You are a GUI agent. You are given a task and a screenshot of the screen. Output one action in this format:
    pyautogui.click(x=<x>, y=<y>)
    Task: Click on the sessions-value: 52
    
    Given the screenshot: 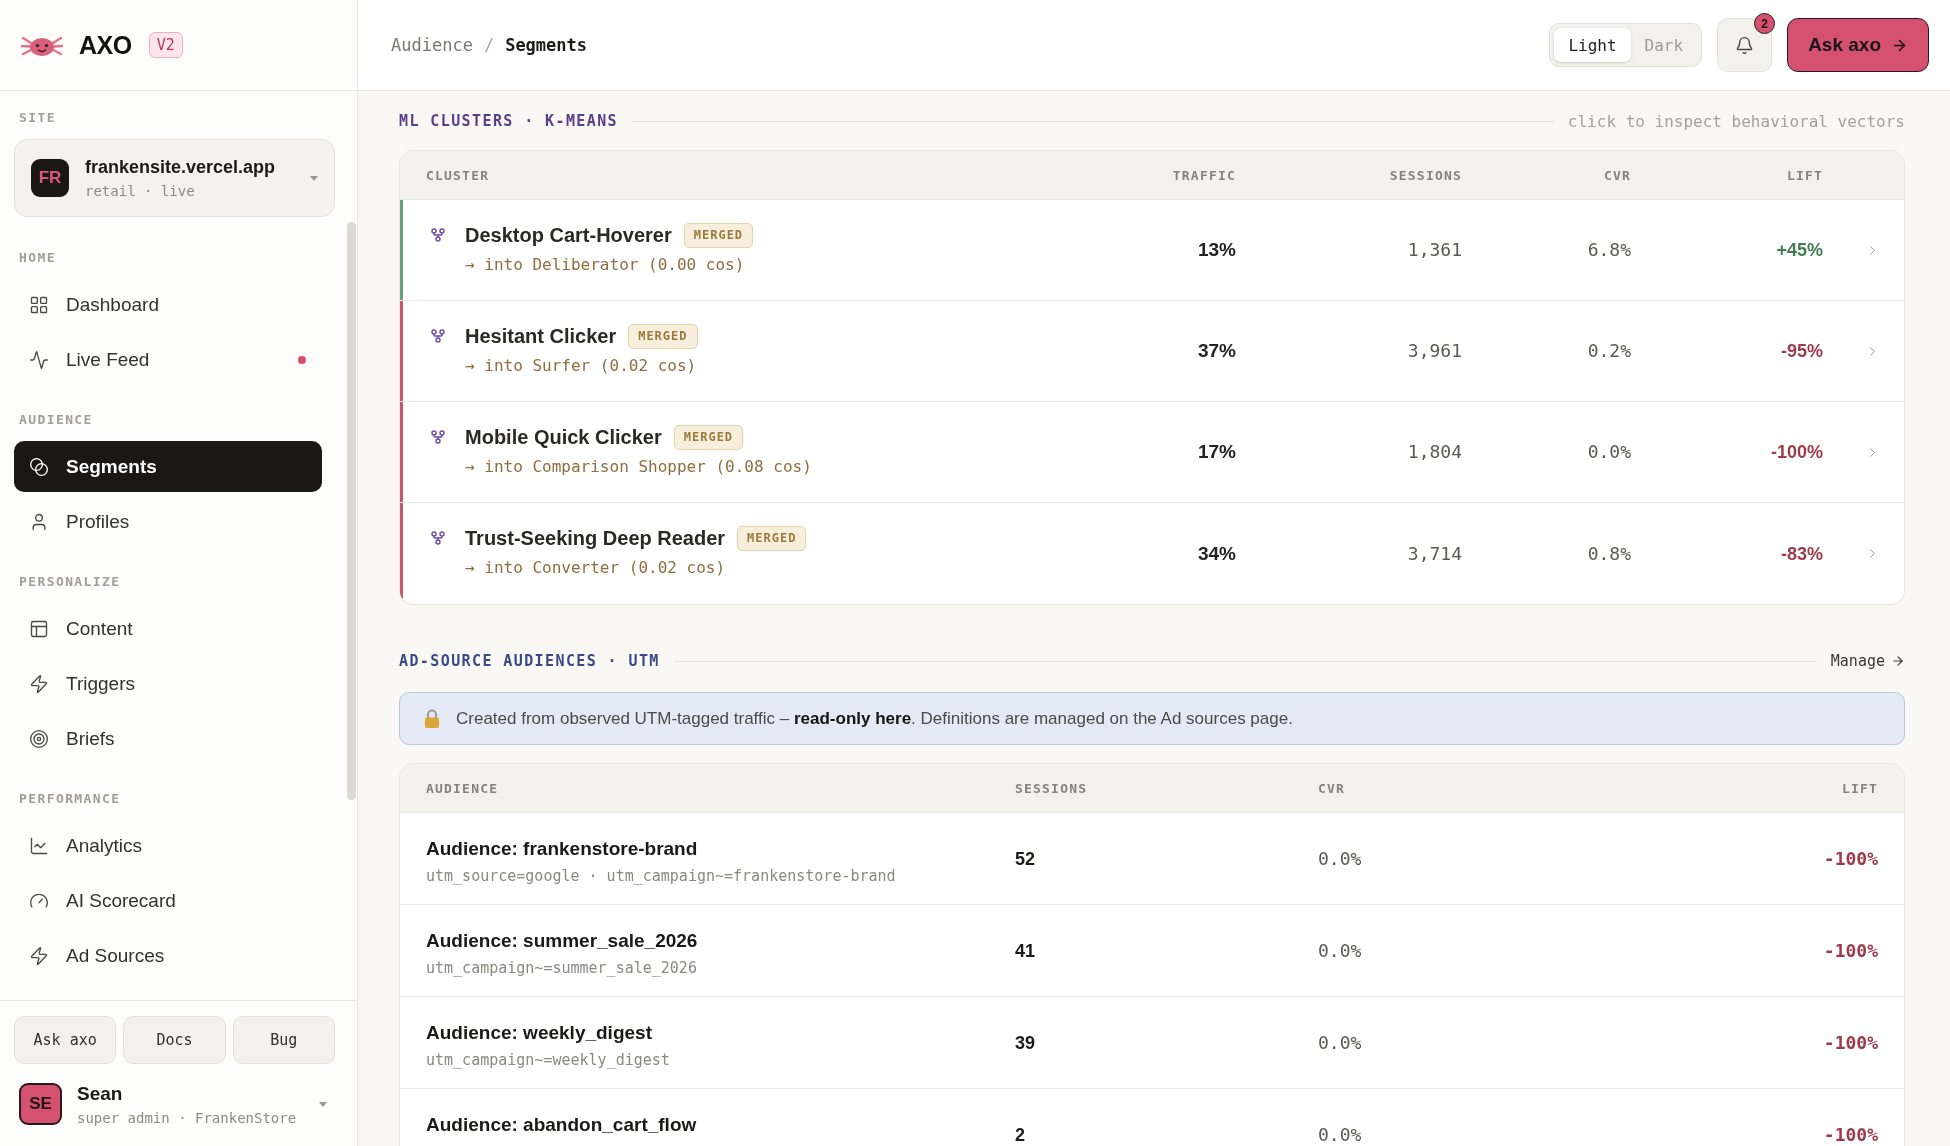 What is the action you would take?
    pyautogui.click(x=1025, y=858)
    